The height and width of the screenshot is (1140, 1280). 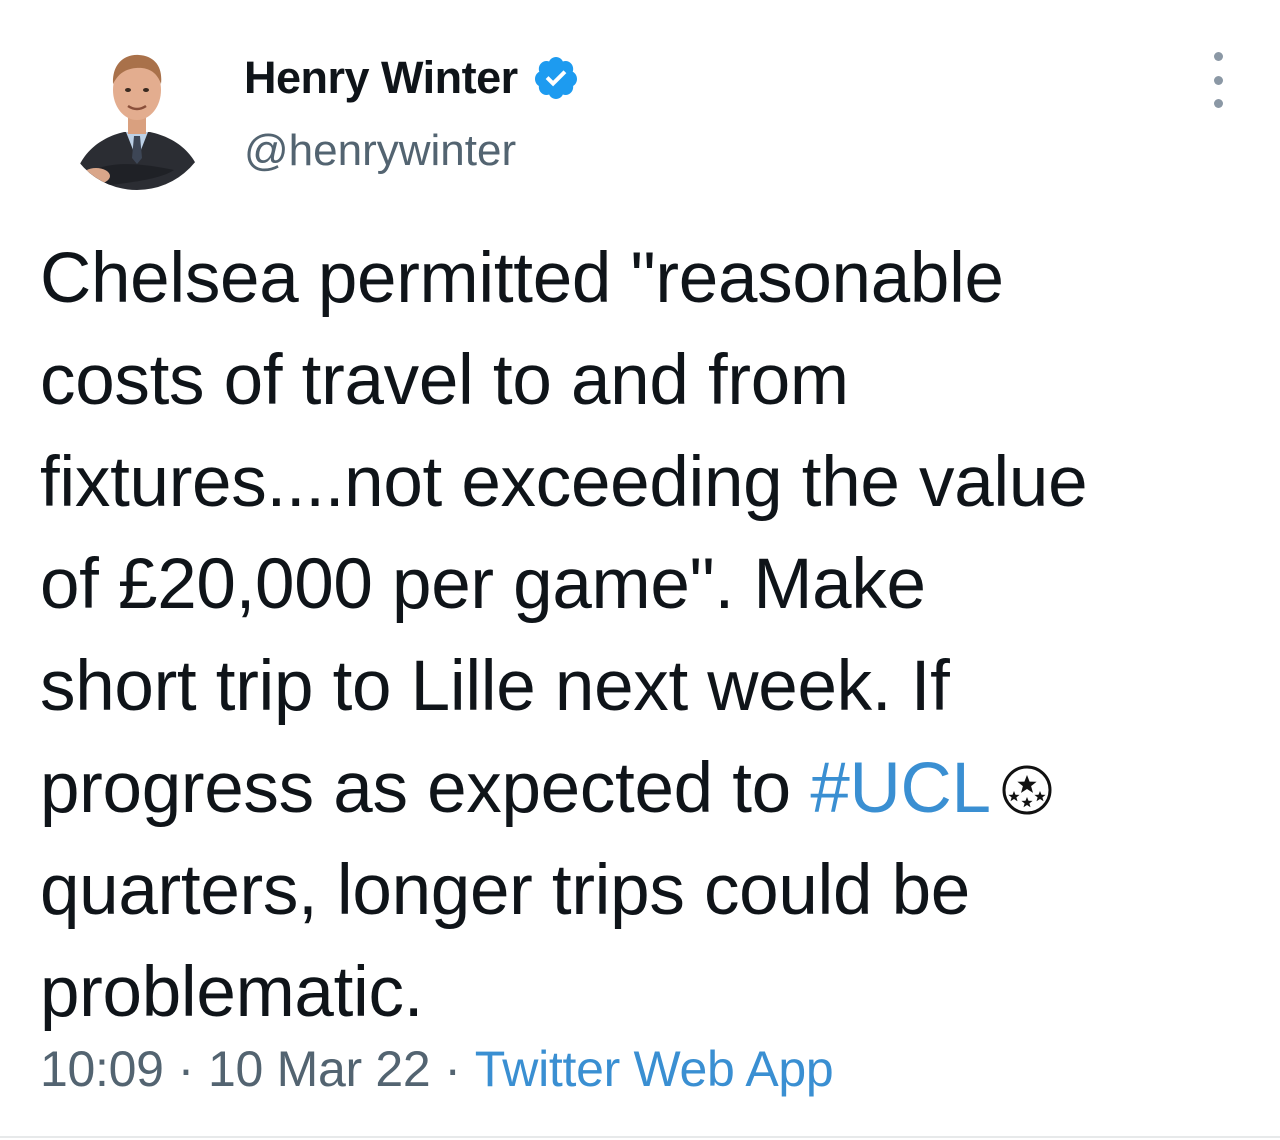 I want to click on tweet-source-link: Twitter Web App, so click(x=654, y=1069).